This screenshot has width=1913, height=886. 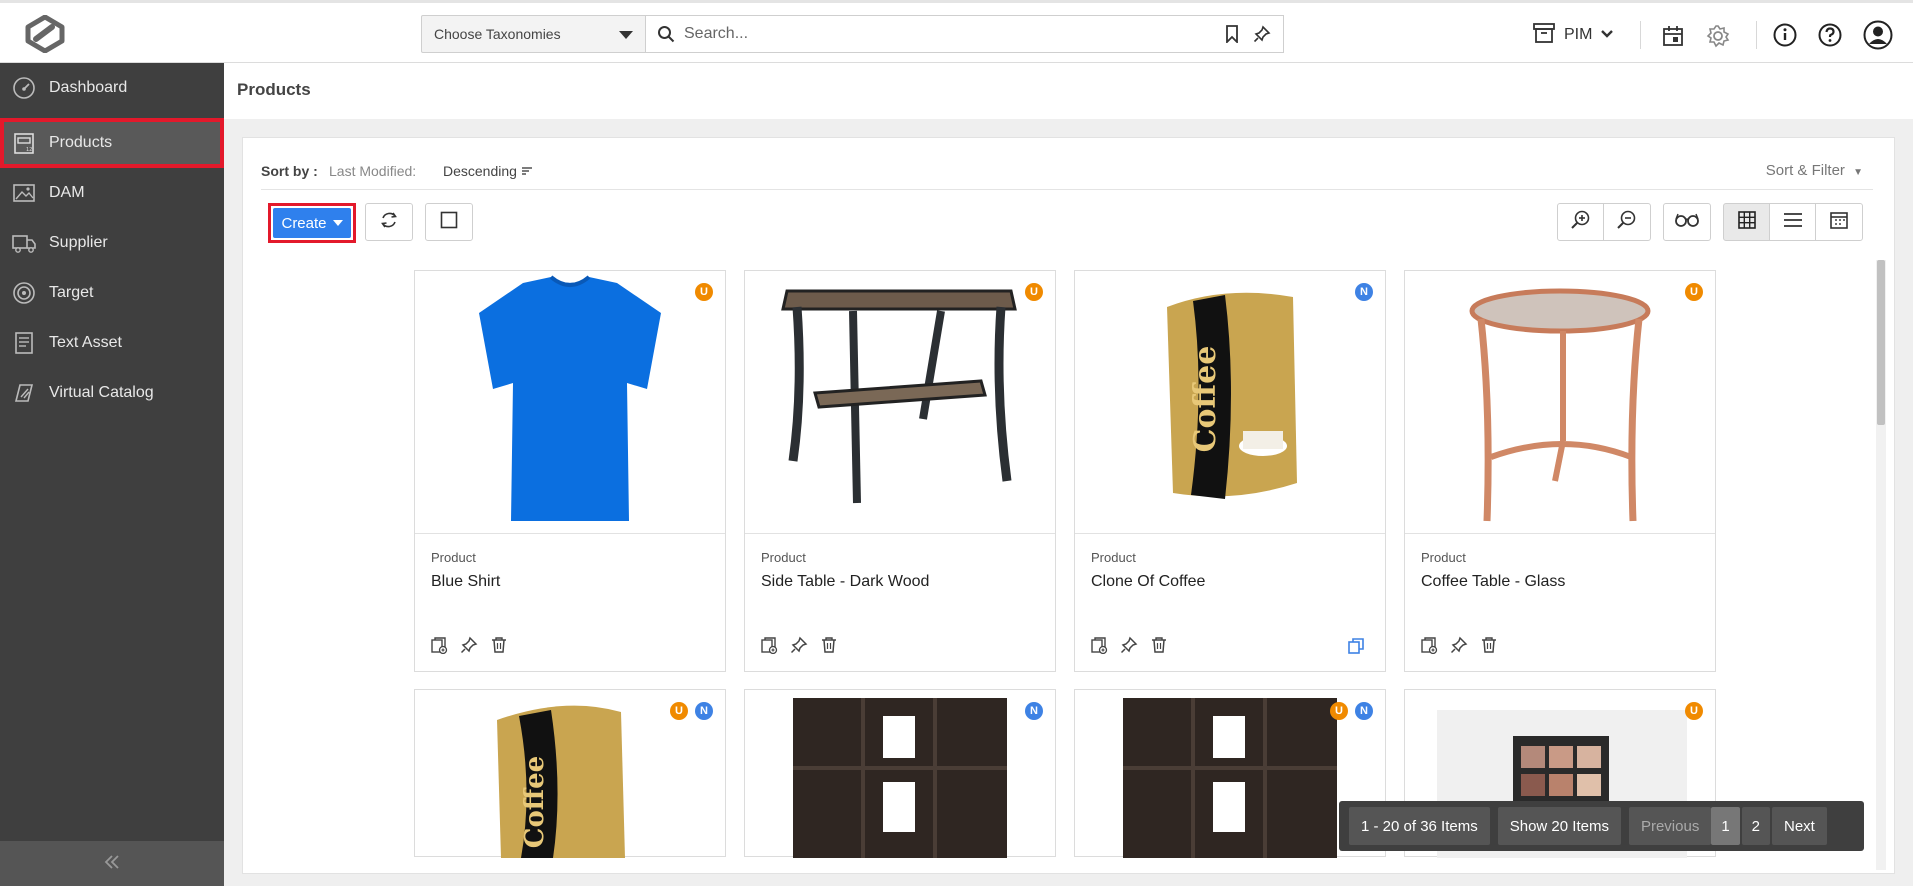 I want to click on checkbox-icon, so click(x=449, y=222).